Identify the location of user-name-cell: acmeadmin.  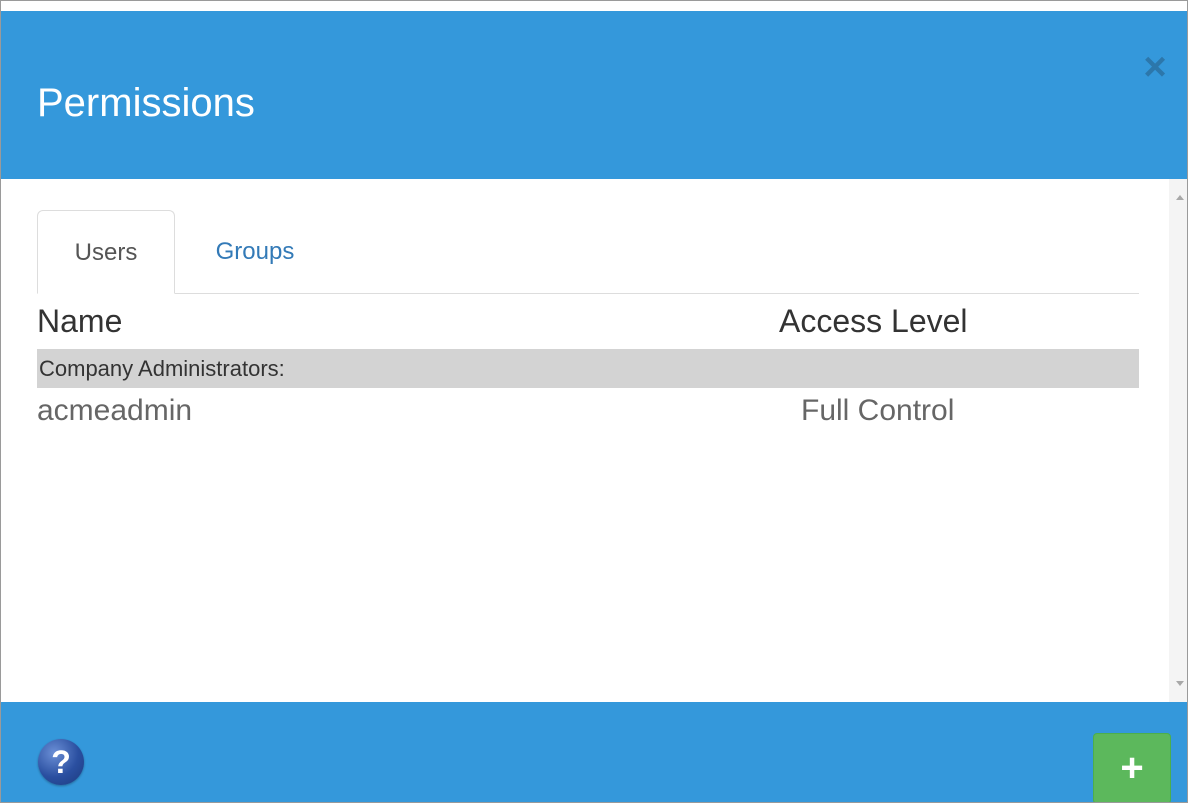
(115, 410).